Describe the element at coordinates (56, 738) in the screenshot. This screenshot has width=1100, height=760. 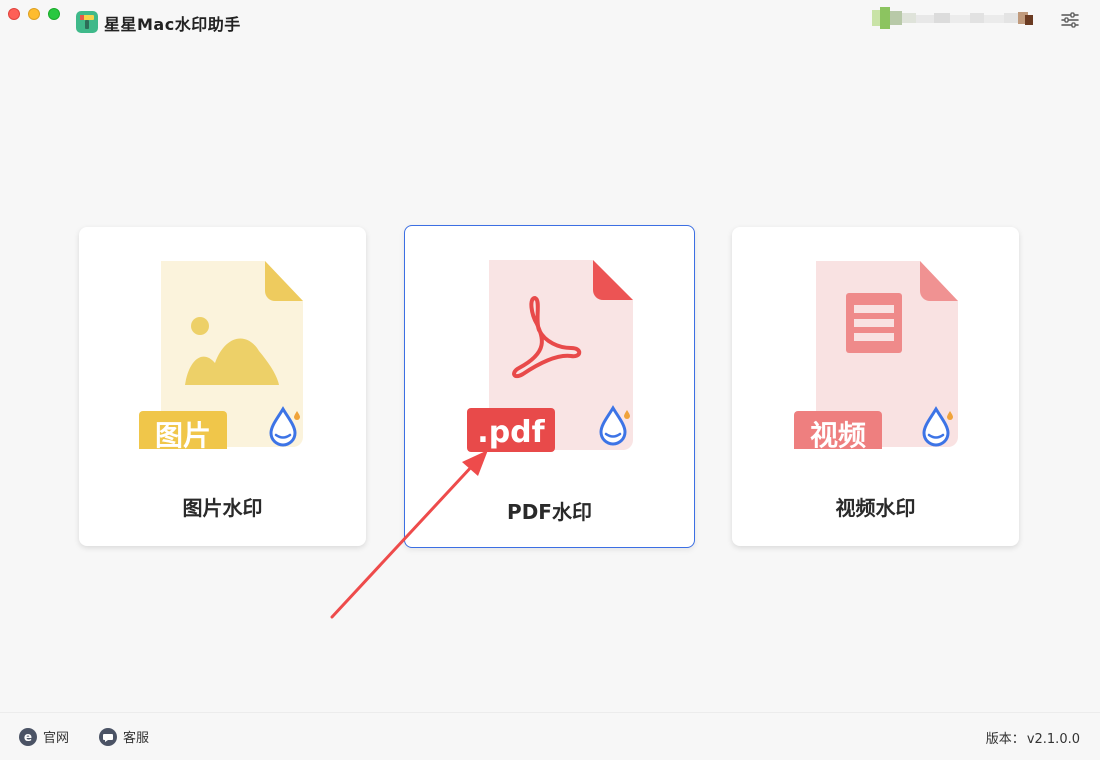
I see `official-site-label: 官网` at that location.